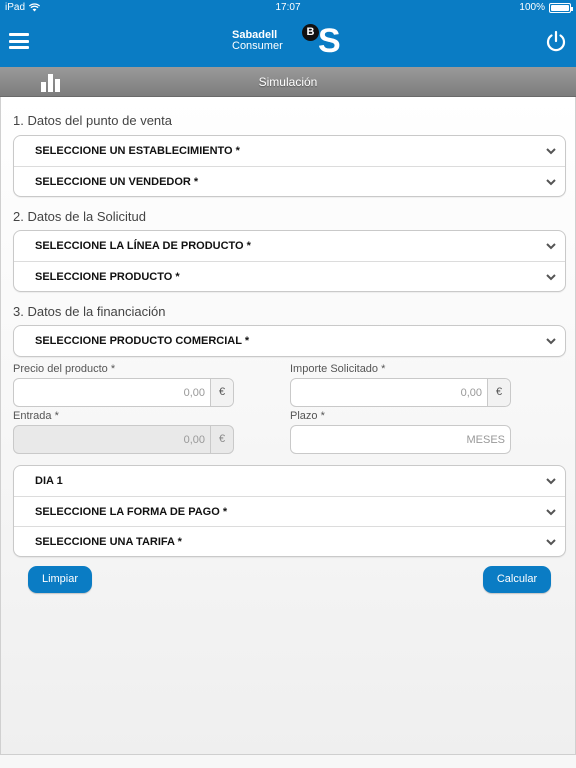 The width and height of the screenshot is (576, 768). Describe the element at coordinates (36, 416) in the screenshot. I see `entrada-label: Entrada *` at that location.